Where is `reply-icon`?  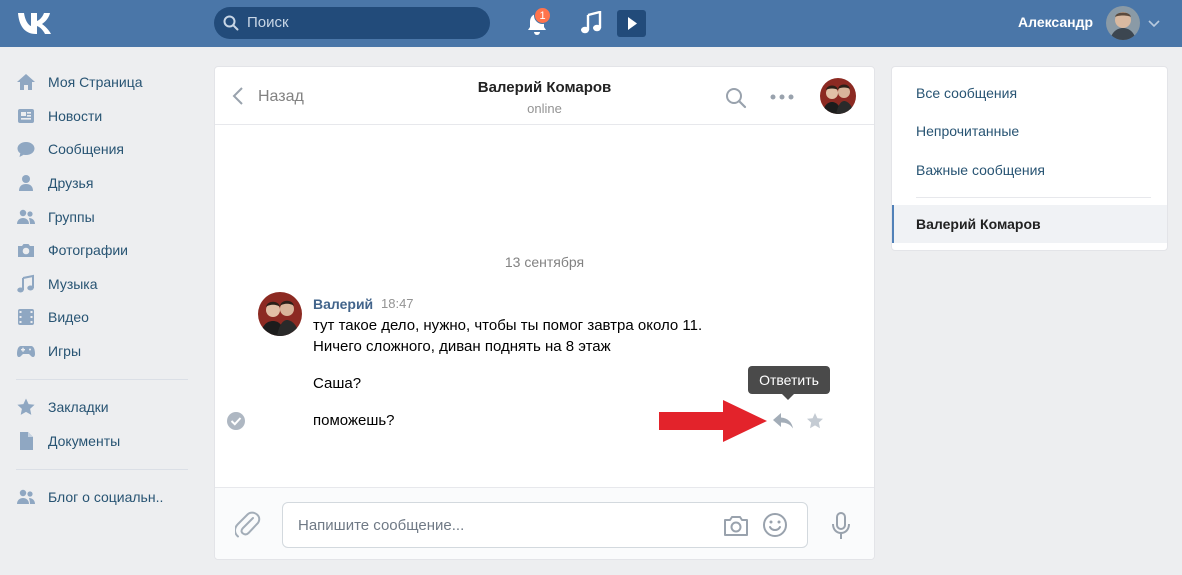
reply-icon is located at coordinates (783, 421).